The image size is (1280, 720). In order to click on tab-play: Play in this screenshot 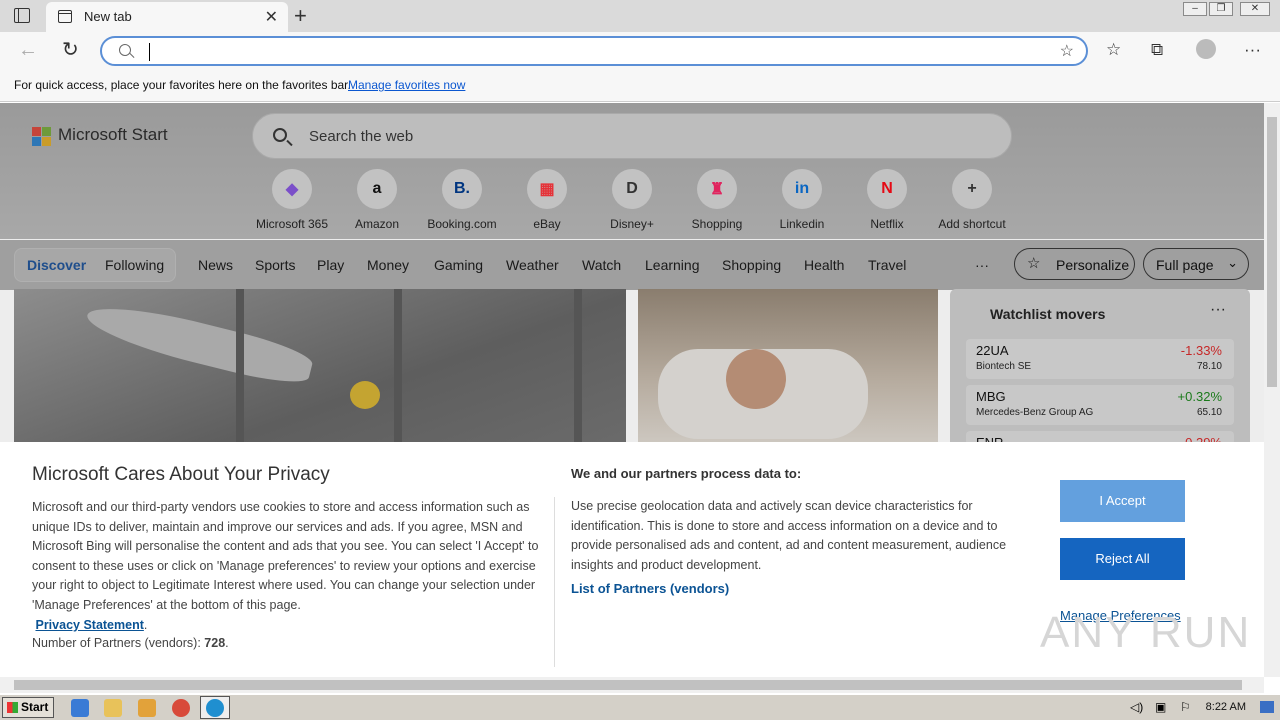, I will do `click(330, 265)`.